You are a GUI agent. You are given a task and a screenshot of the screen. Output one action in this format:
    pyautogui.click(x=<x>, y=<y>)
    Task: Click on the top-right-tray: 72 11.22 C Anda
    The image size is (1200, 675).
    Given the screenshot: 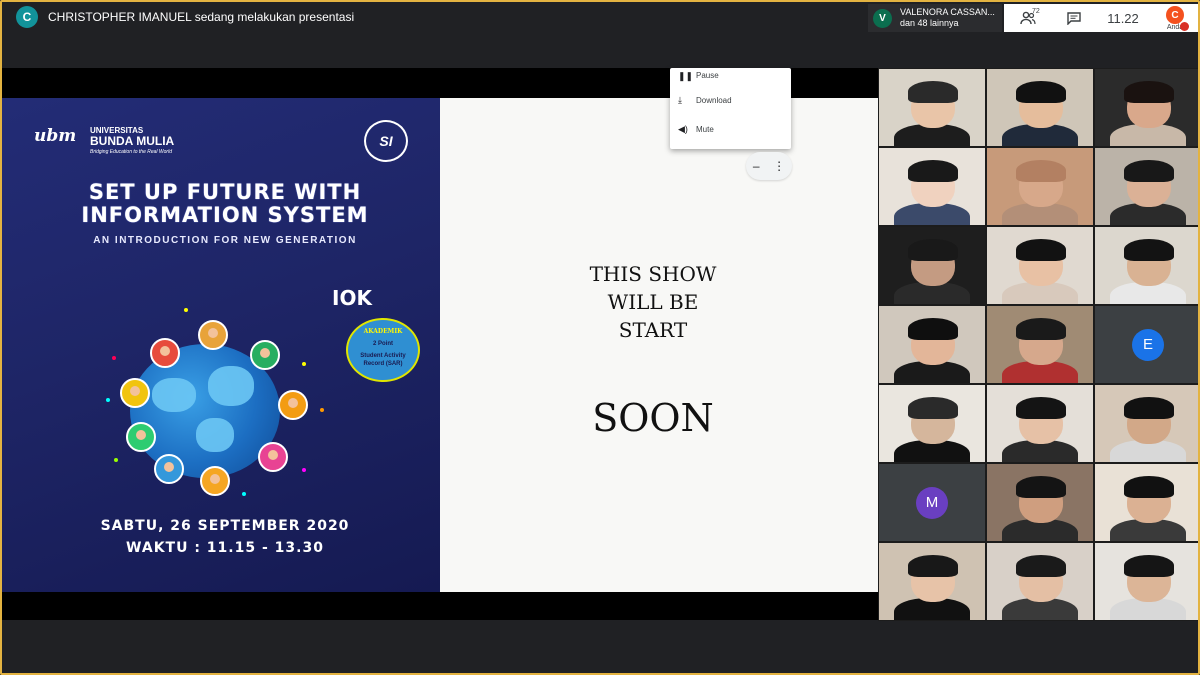 What is the action you would take?
    pyautogui.click(x=1101, y=18)
    